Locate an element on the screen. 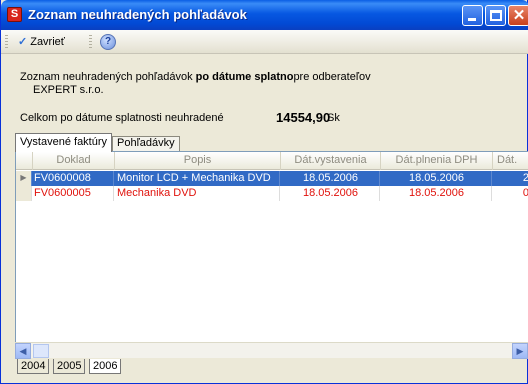 The height and width of the screenshot is (384, 528). customer-name: EXPERT s.r.o. is located at coordinates (68, 90).